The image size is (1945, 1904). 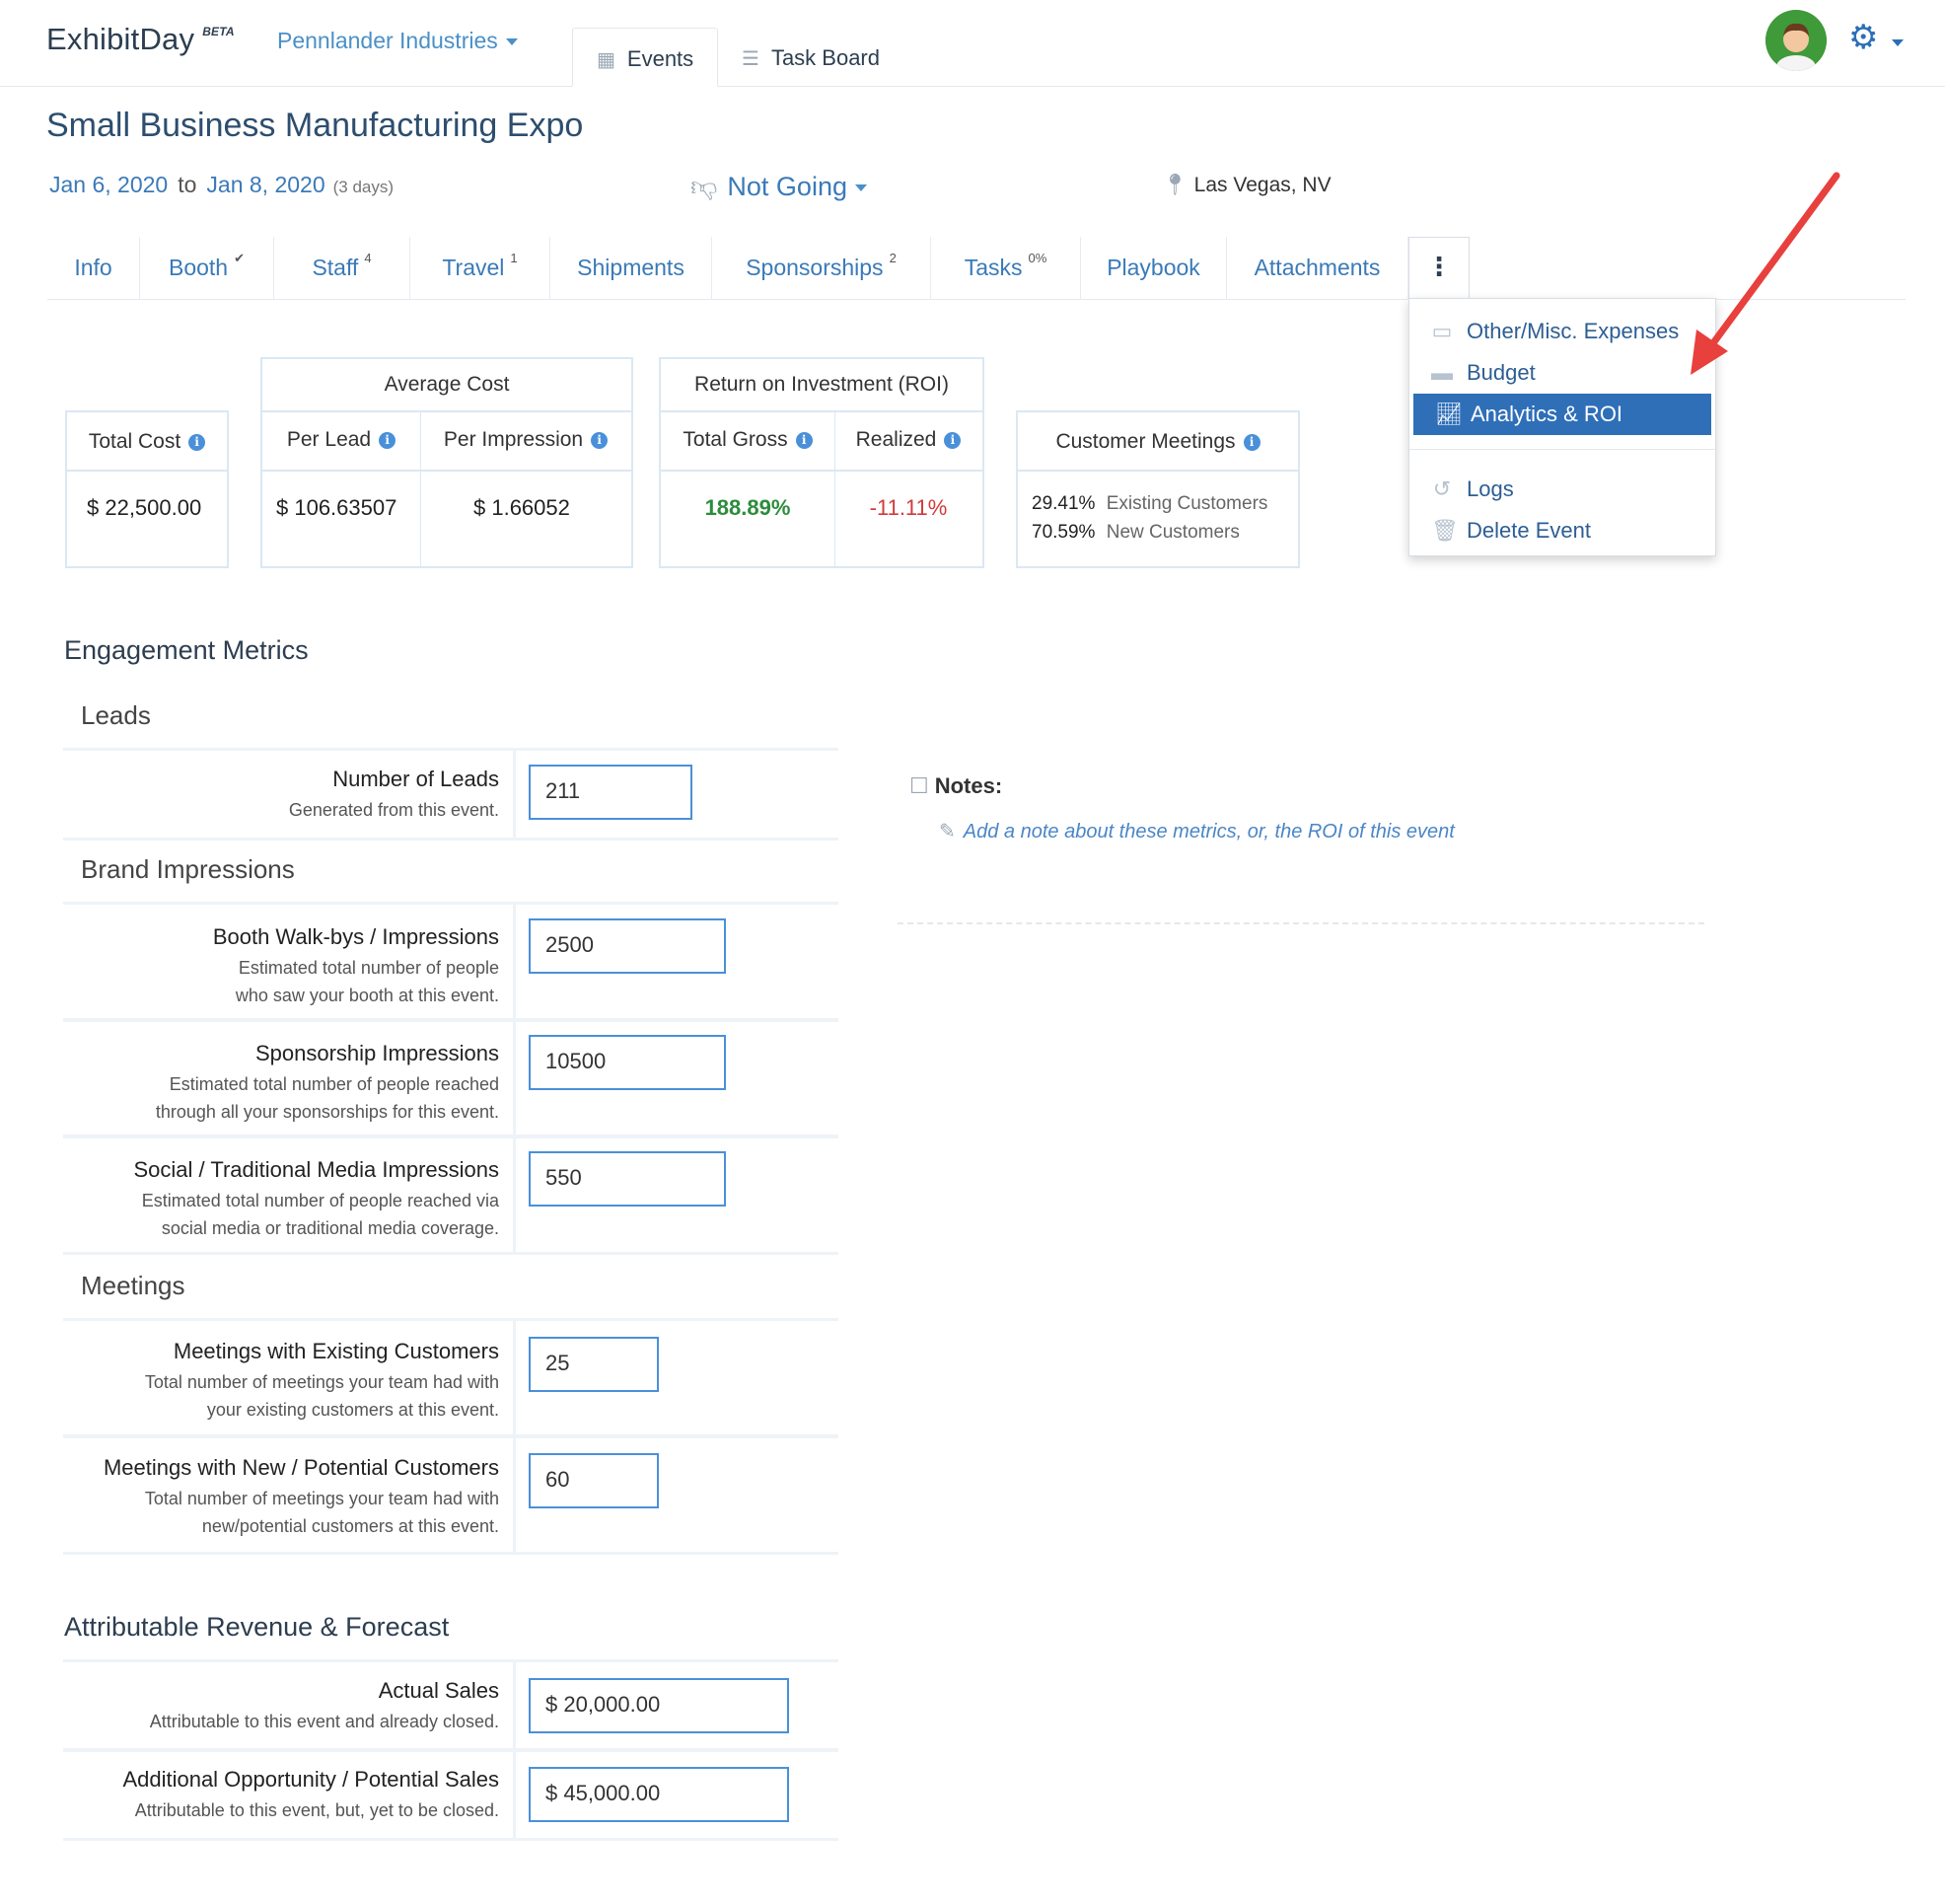 I want to click on org-switcher: Pennlander Industries, so click(x=398, y=41).